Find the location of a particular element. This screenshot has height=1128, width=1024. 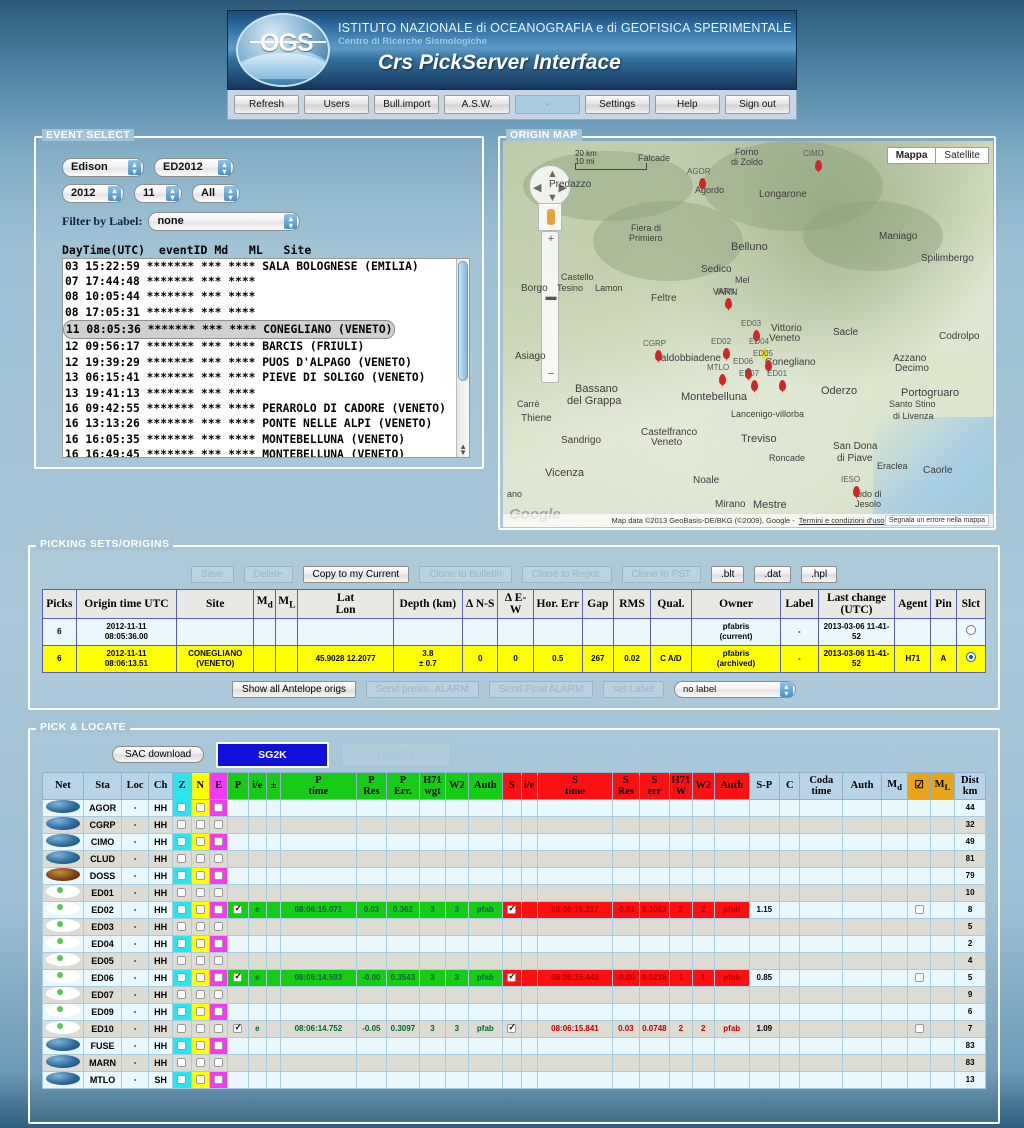

p-res-cell: -0.05 is located at coordinates (371, 1028).